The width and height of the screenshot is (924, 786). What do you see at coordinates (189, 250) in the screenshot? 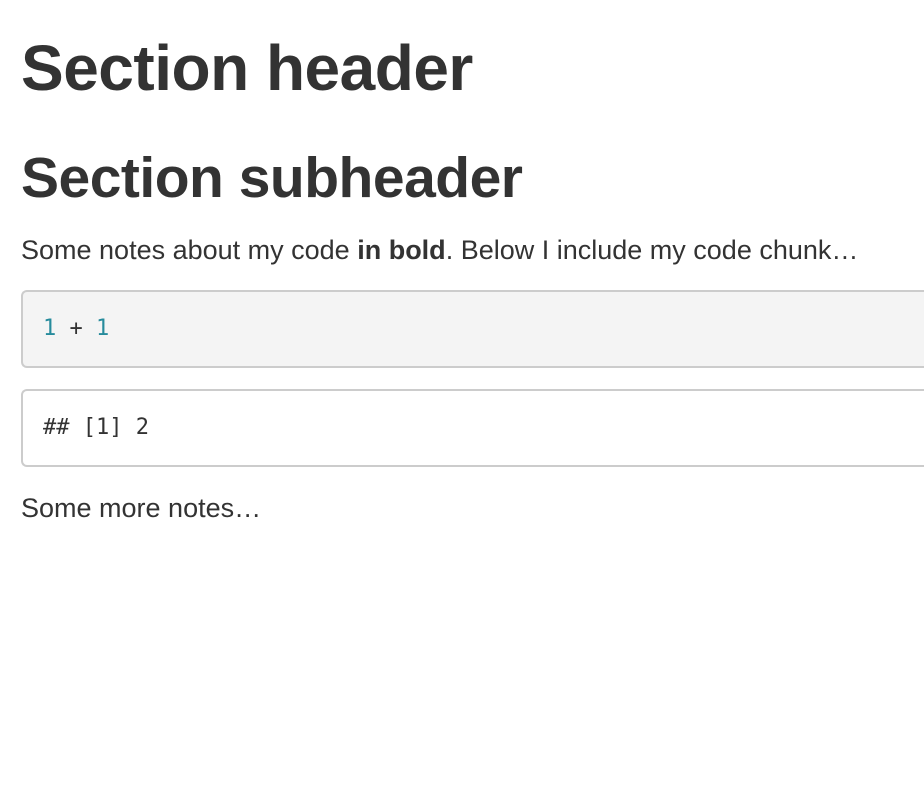
I see `intro-text: Some notes about my code` at bounding box center [189, 250].